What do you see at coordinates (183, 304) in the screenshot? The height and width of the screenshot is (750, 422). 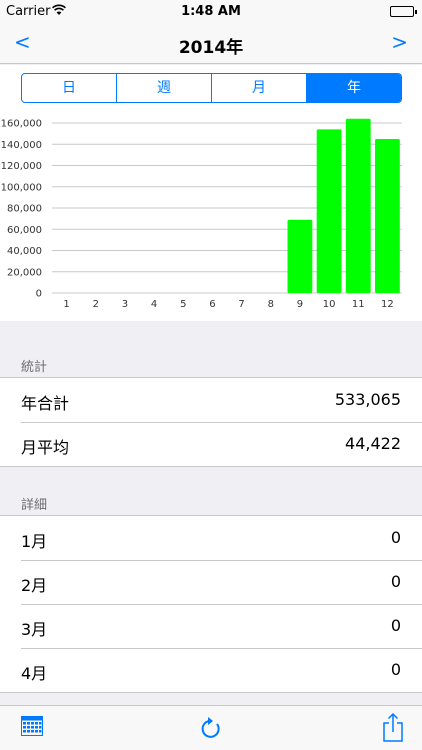 I see `x-tick-label: 5` at bounding box center [183, 304].